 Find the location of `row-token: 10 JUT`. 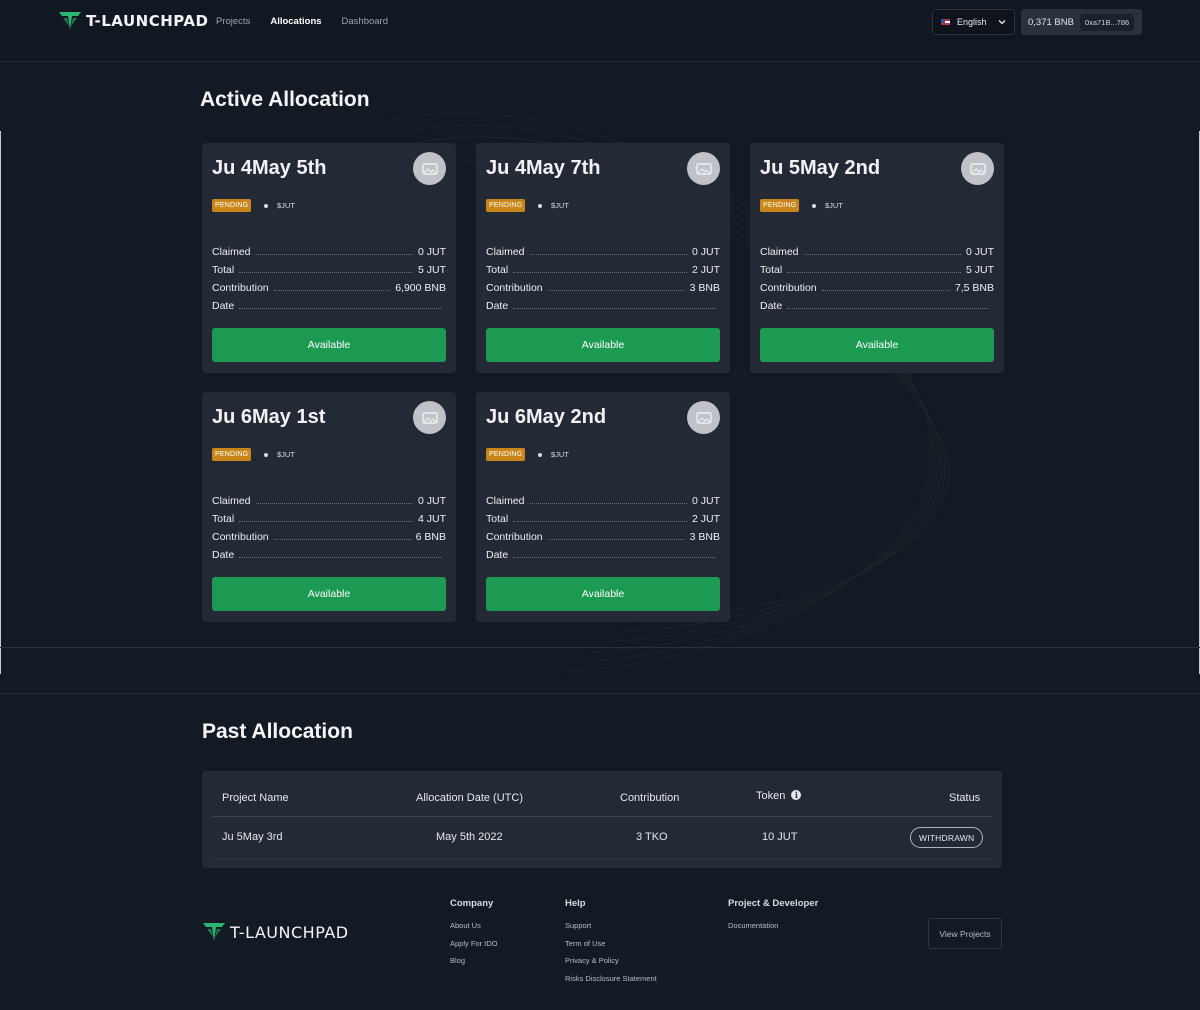

row-token: 10 JUT is located at coordinates (780, 837).